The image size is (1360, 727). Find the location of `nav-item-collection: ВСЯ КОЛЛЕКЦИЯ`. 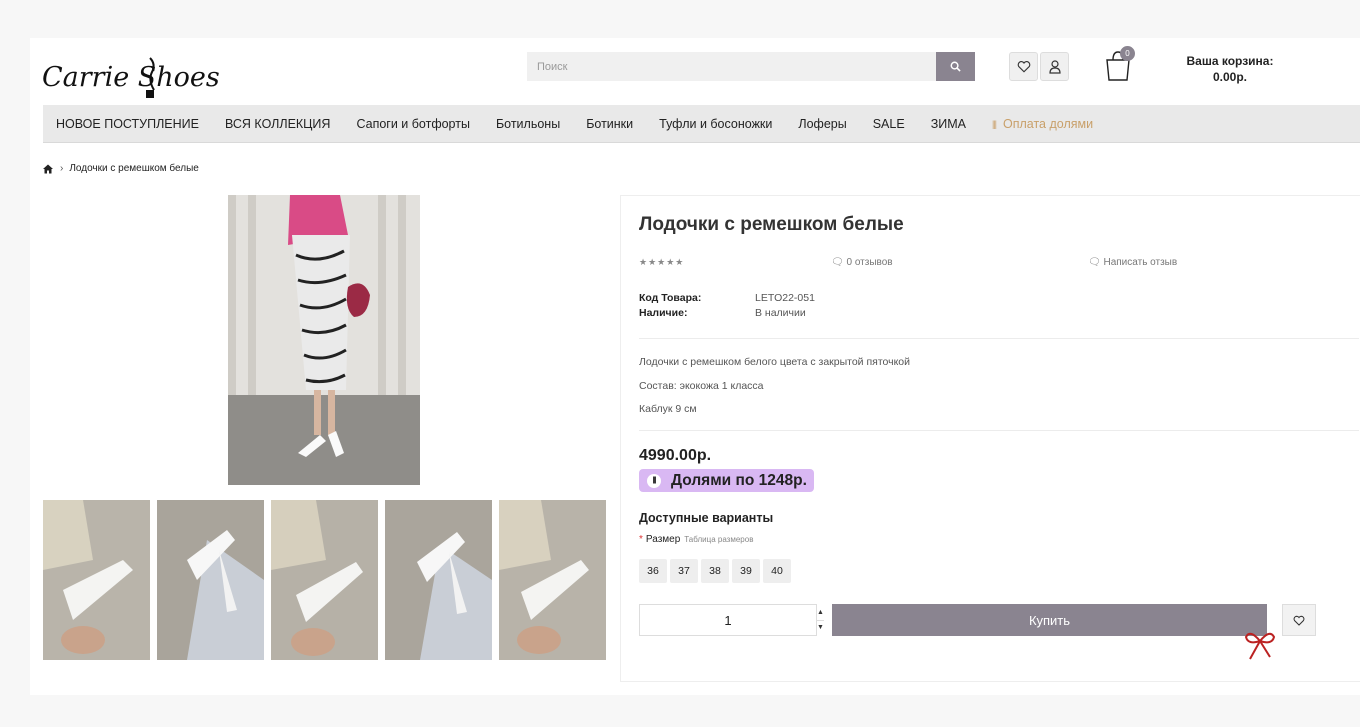

nav-item-collection: ВСЯ КОЛЛЕКЦИЯ is located at coordinates (277, 124).